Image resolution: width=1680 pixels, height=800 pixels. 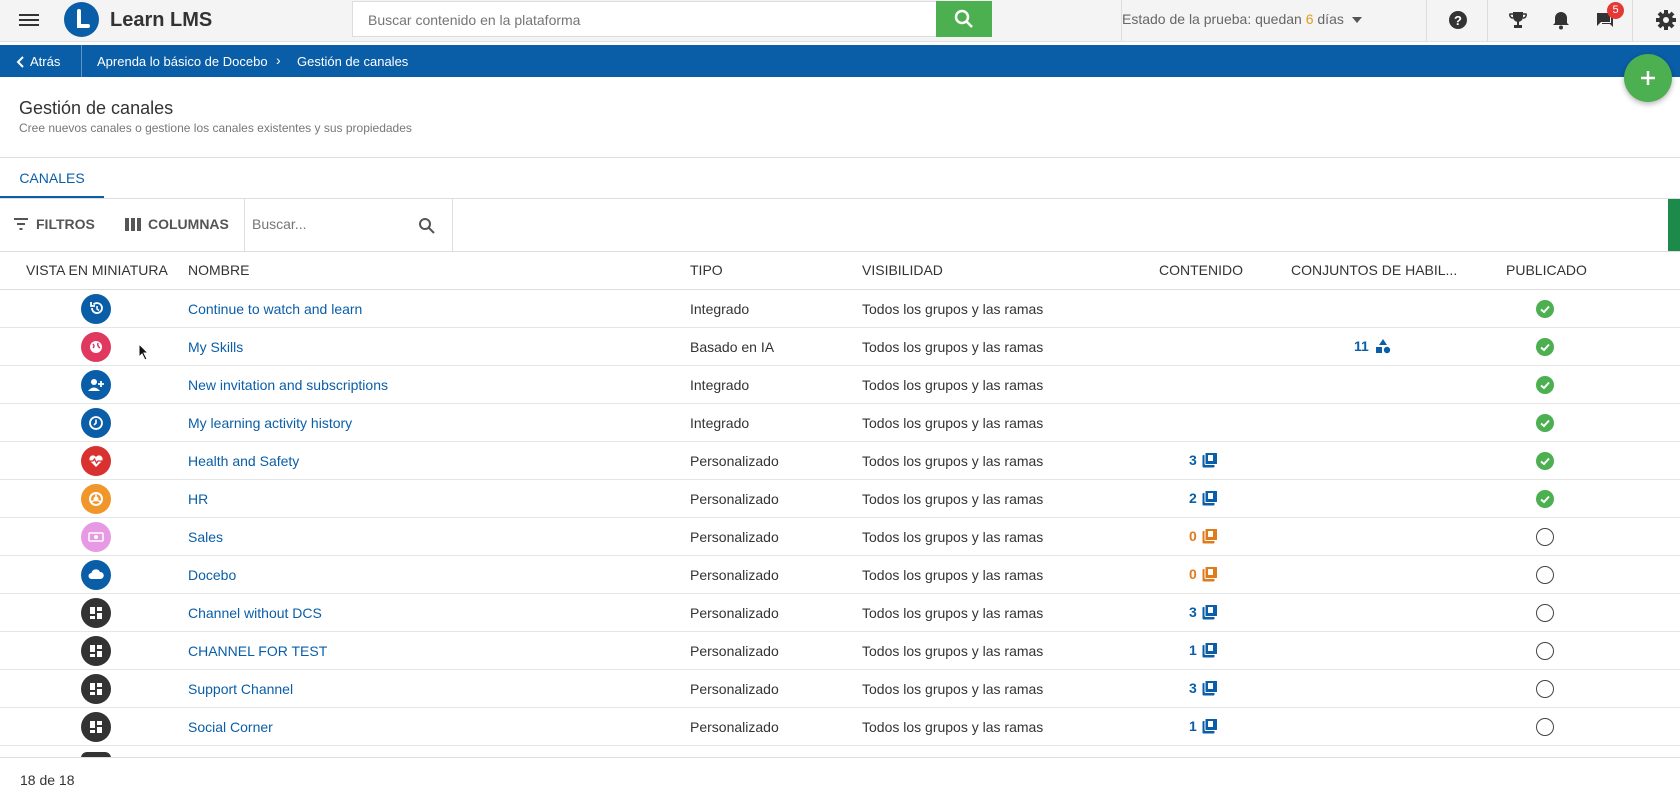 I want to click on column-header-published: PUBLICADO, so click(x=1546, y=270).